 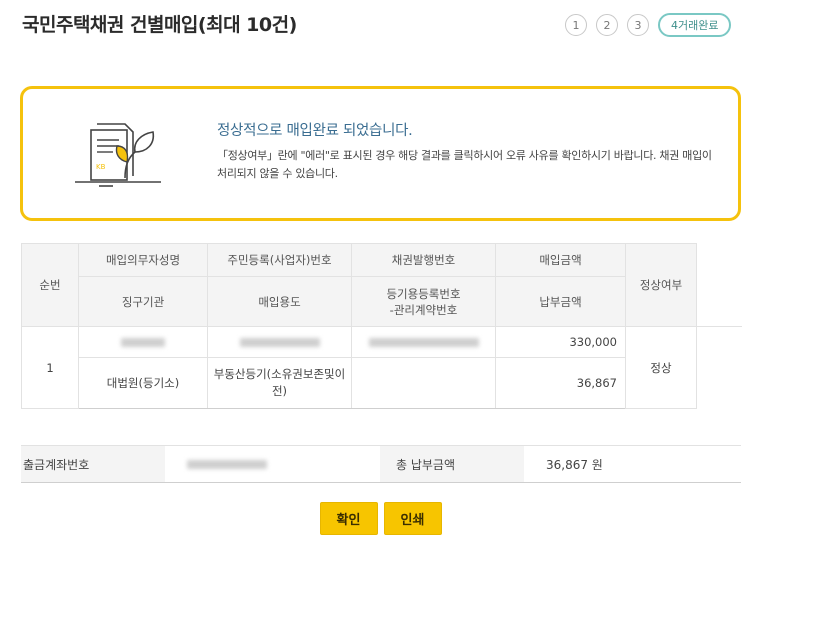 What do you see at coordinates (661, 367) in the screenshot?
I see `row-status: 정상` at bounding box center [661, 367].